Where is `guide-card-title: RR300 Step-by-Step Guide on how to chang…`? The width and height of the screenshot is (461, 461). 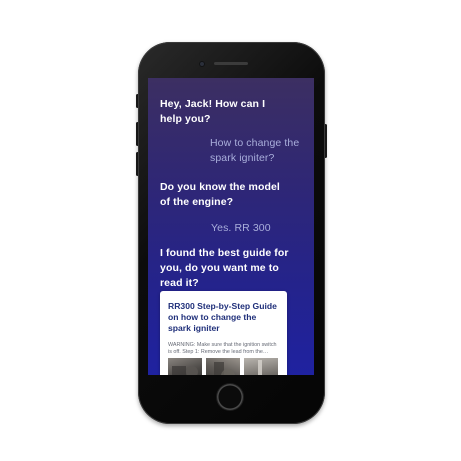 guide-card-title: RR300 Step-by-Step Guide on how to chang… is located at coordinates (224, 317).